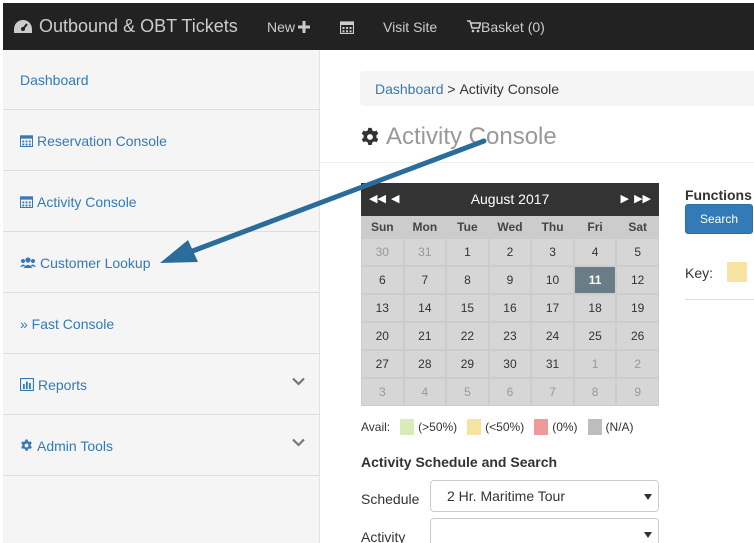 The height and width of the screenshot is (543, 754). Describe the element at coordinates (619, 427) in the screenshot. I see `legend-text: (N/A)` at that location.